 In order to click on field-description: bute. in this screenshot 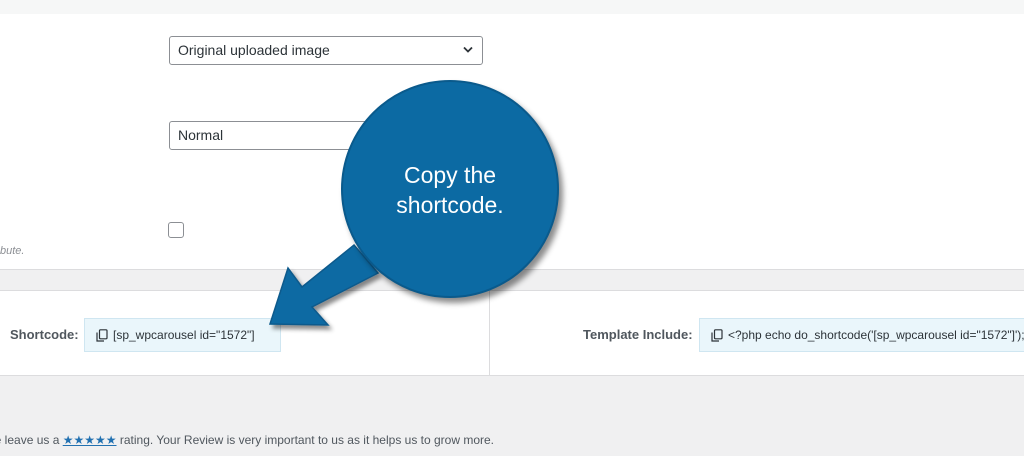, I will do `click(12, 251)`.